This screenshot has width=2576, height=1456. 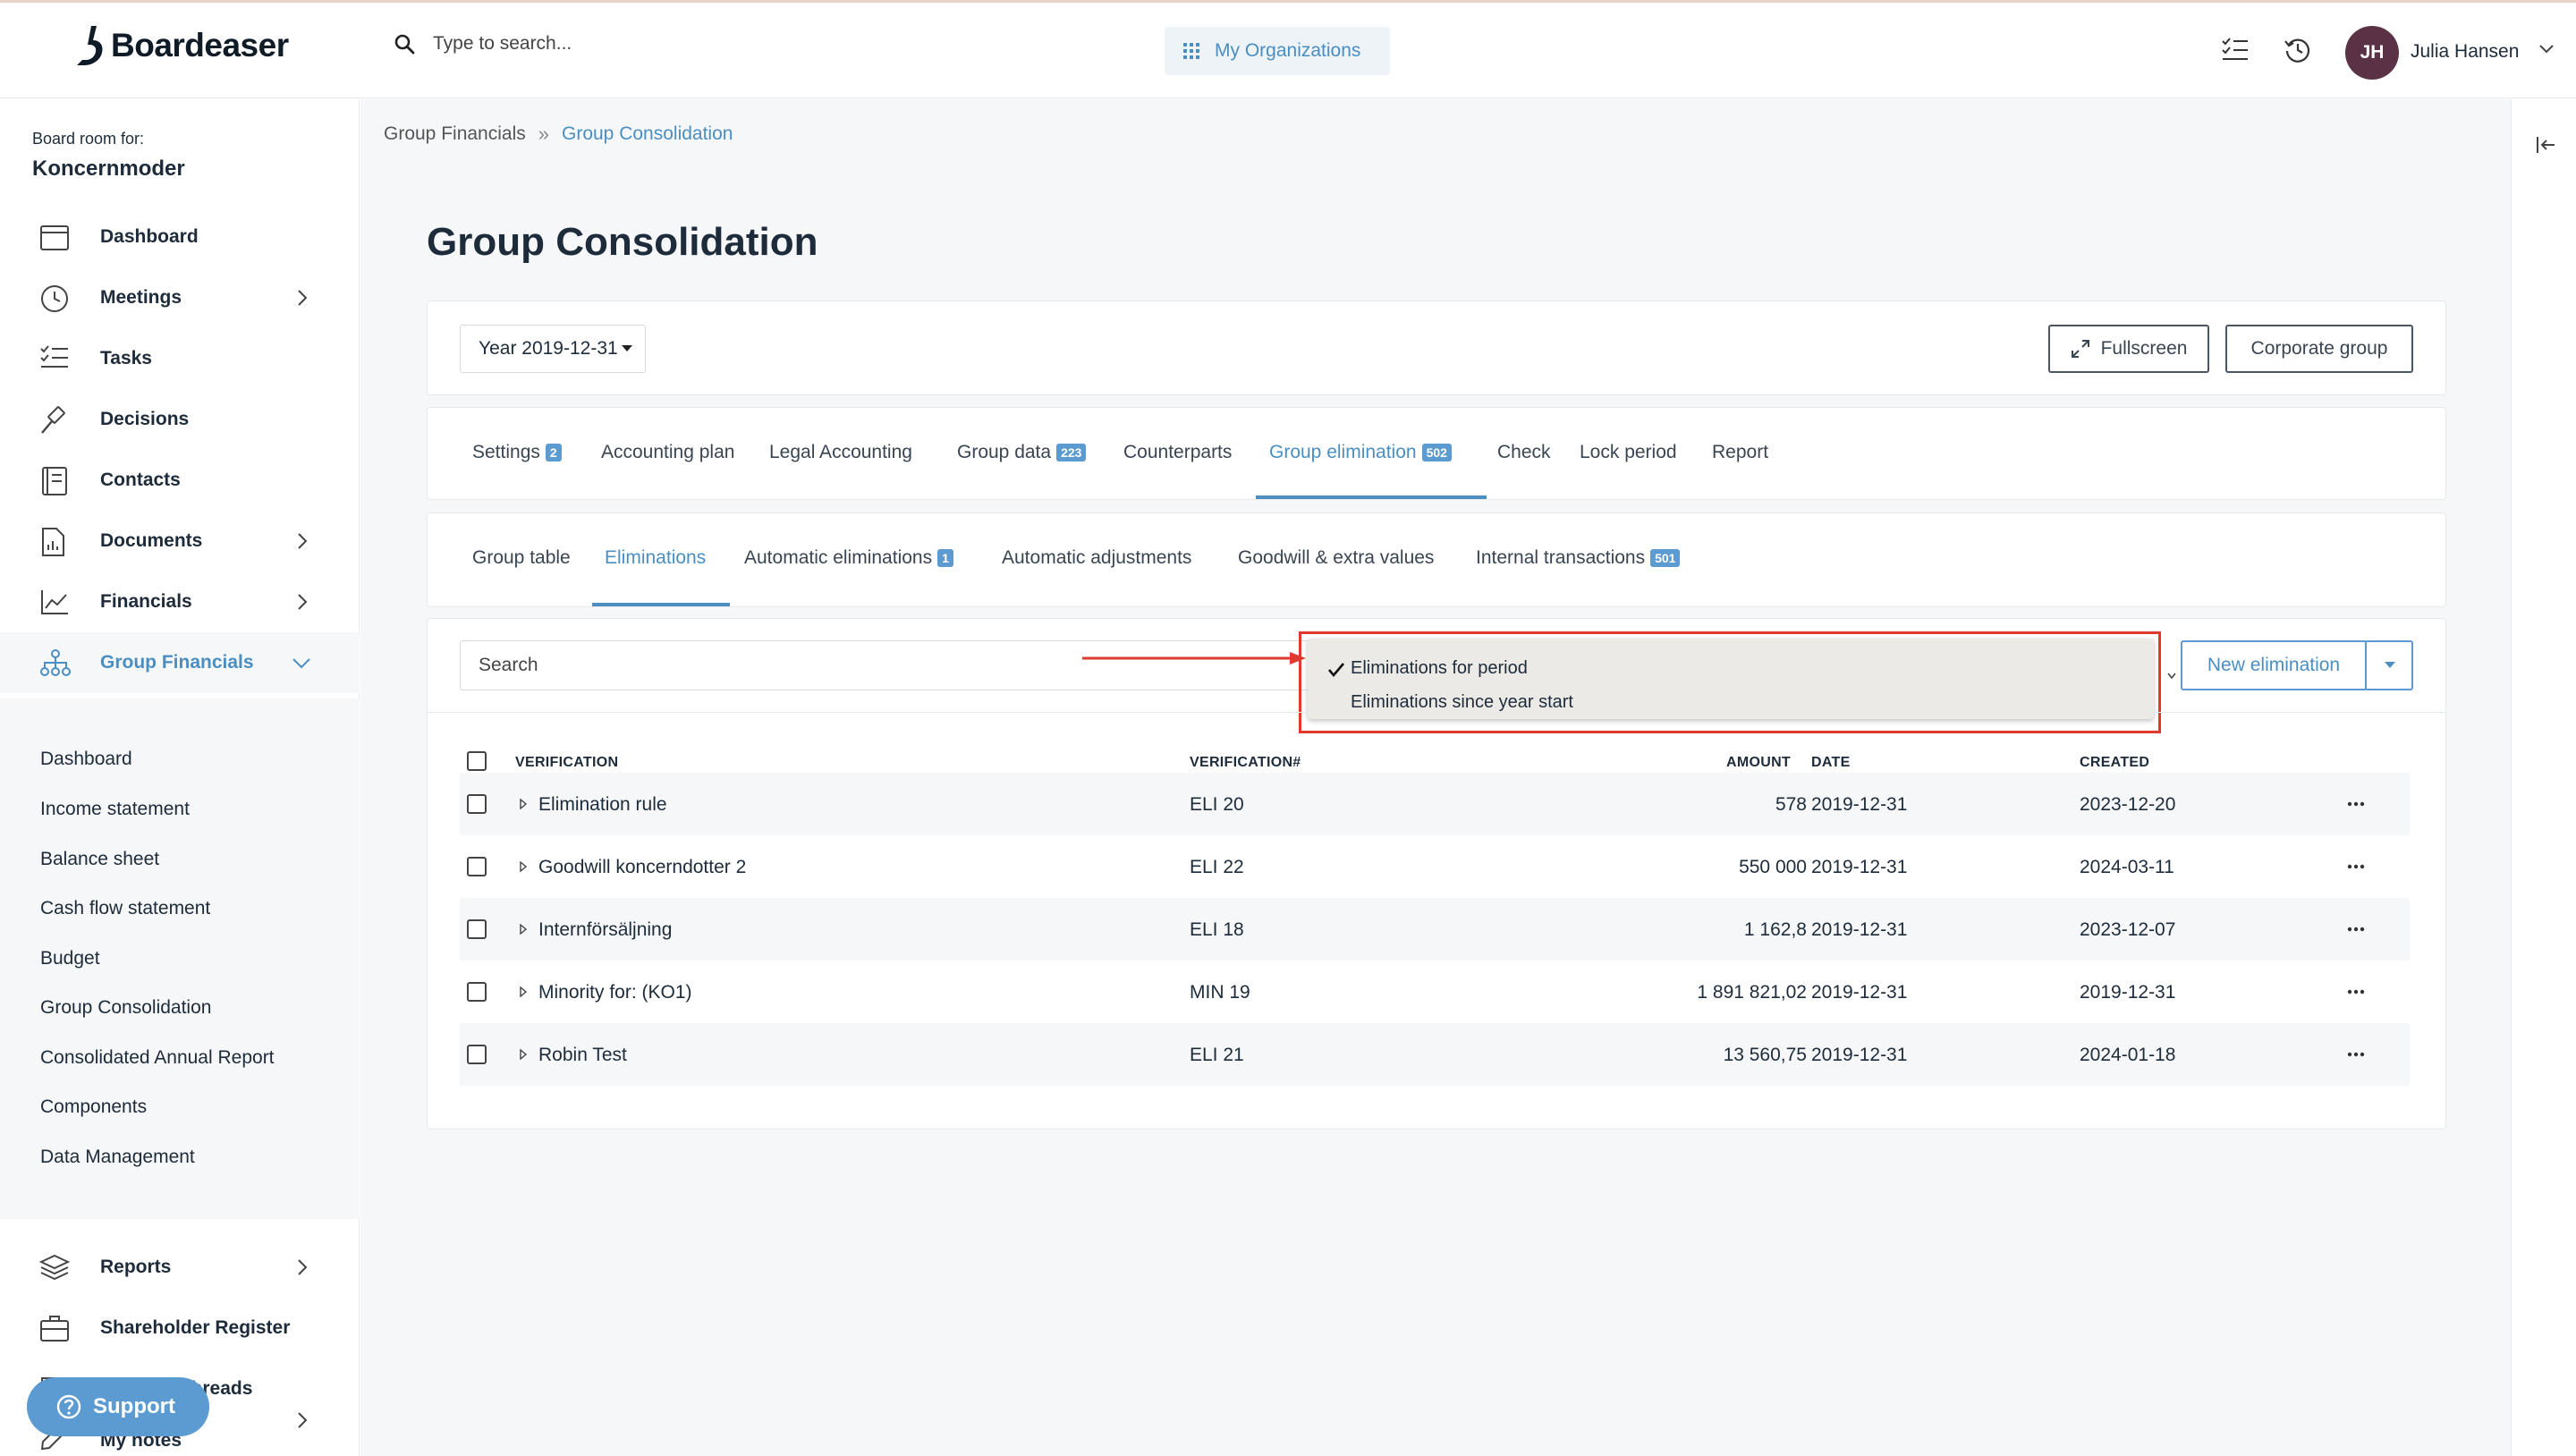 What do you see at coordinates (521, 558) in the screenshot?
I see `tab-group-table: Group table` at bounding box center [521, 558].